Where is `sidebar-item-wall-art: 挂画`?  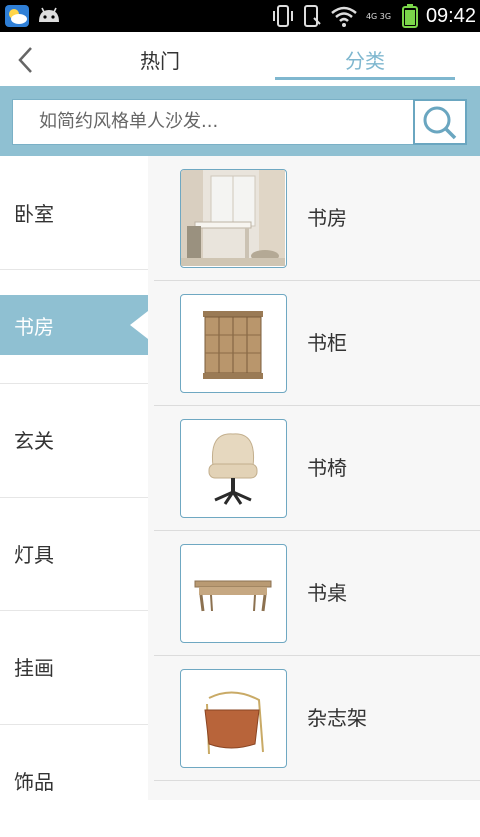
sidebar-item-wall-art: 挂画 is located at coordinates (74, 666).